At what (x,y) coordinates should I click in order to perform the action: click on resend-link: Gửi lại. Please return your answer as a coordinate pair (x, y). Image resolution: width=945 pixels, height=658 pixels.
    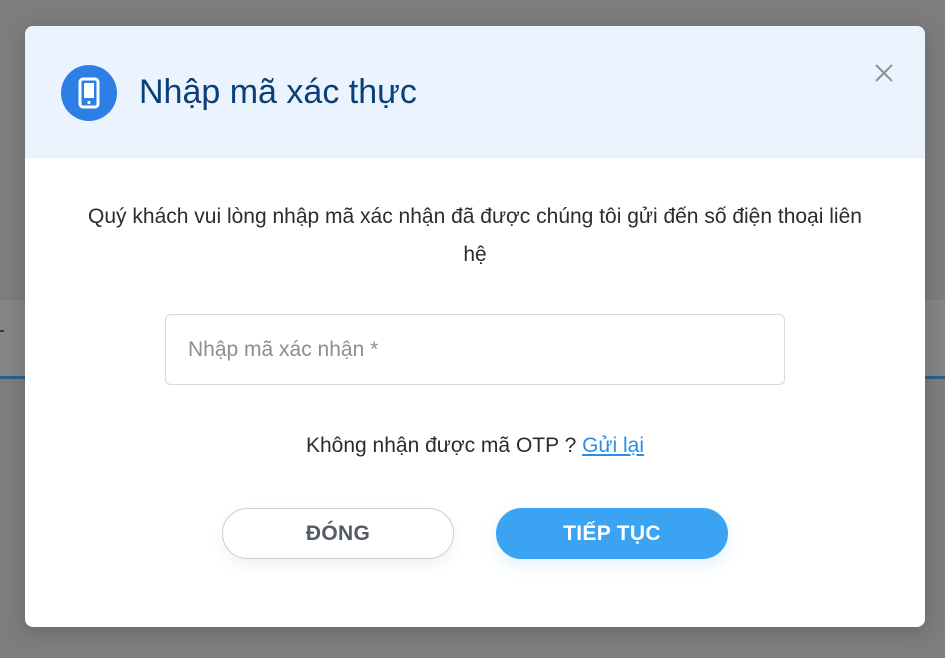
    Looking at the image, I should click on (613, 445).